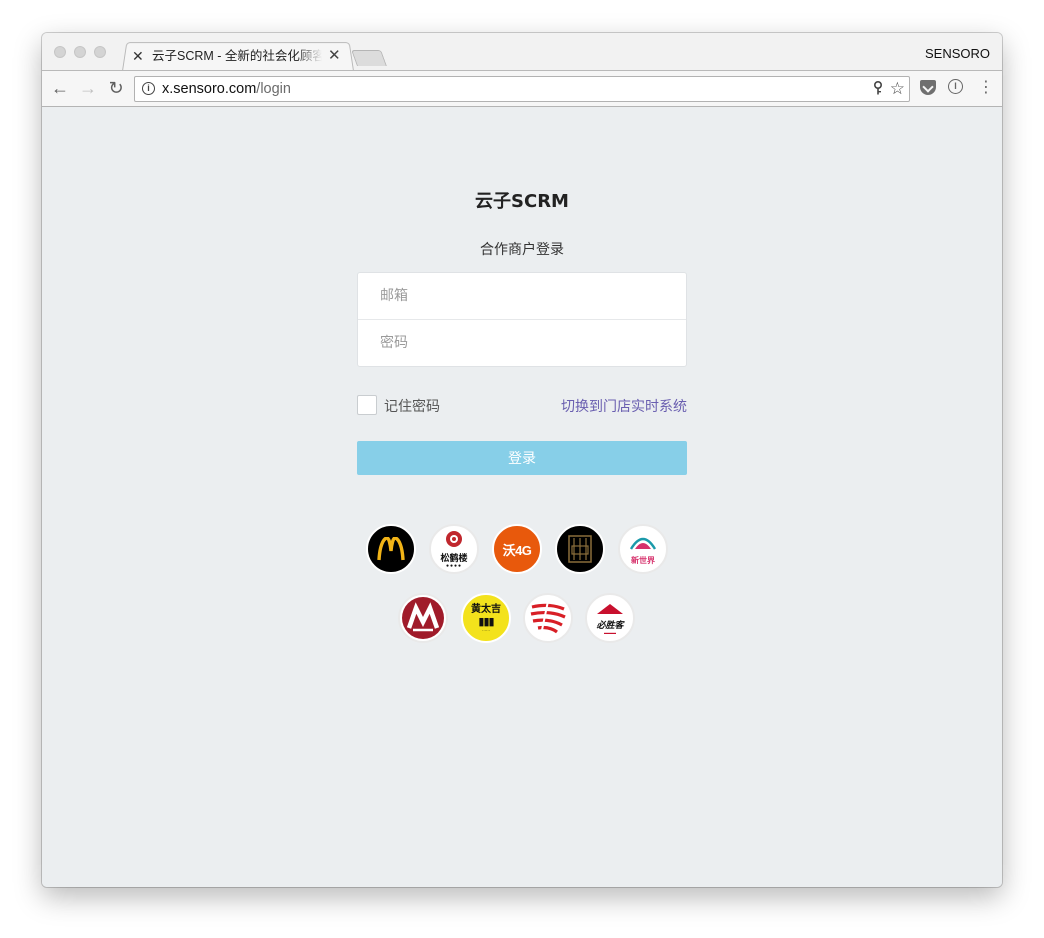 The width and height of the screenshot is (1044, 938). I want to click on login-button: 登录, so click(522, 458).